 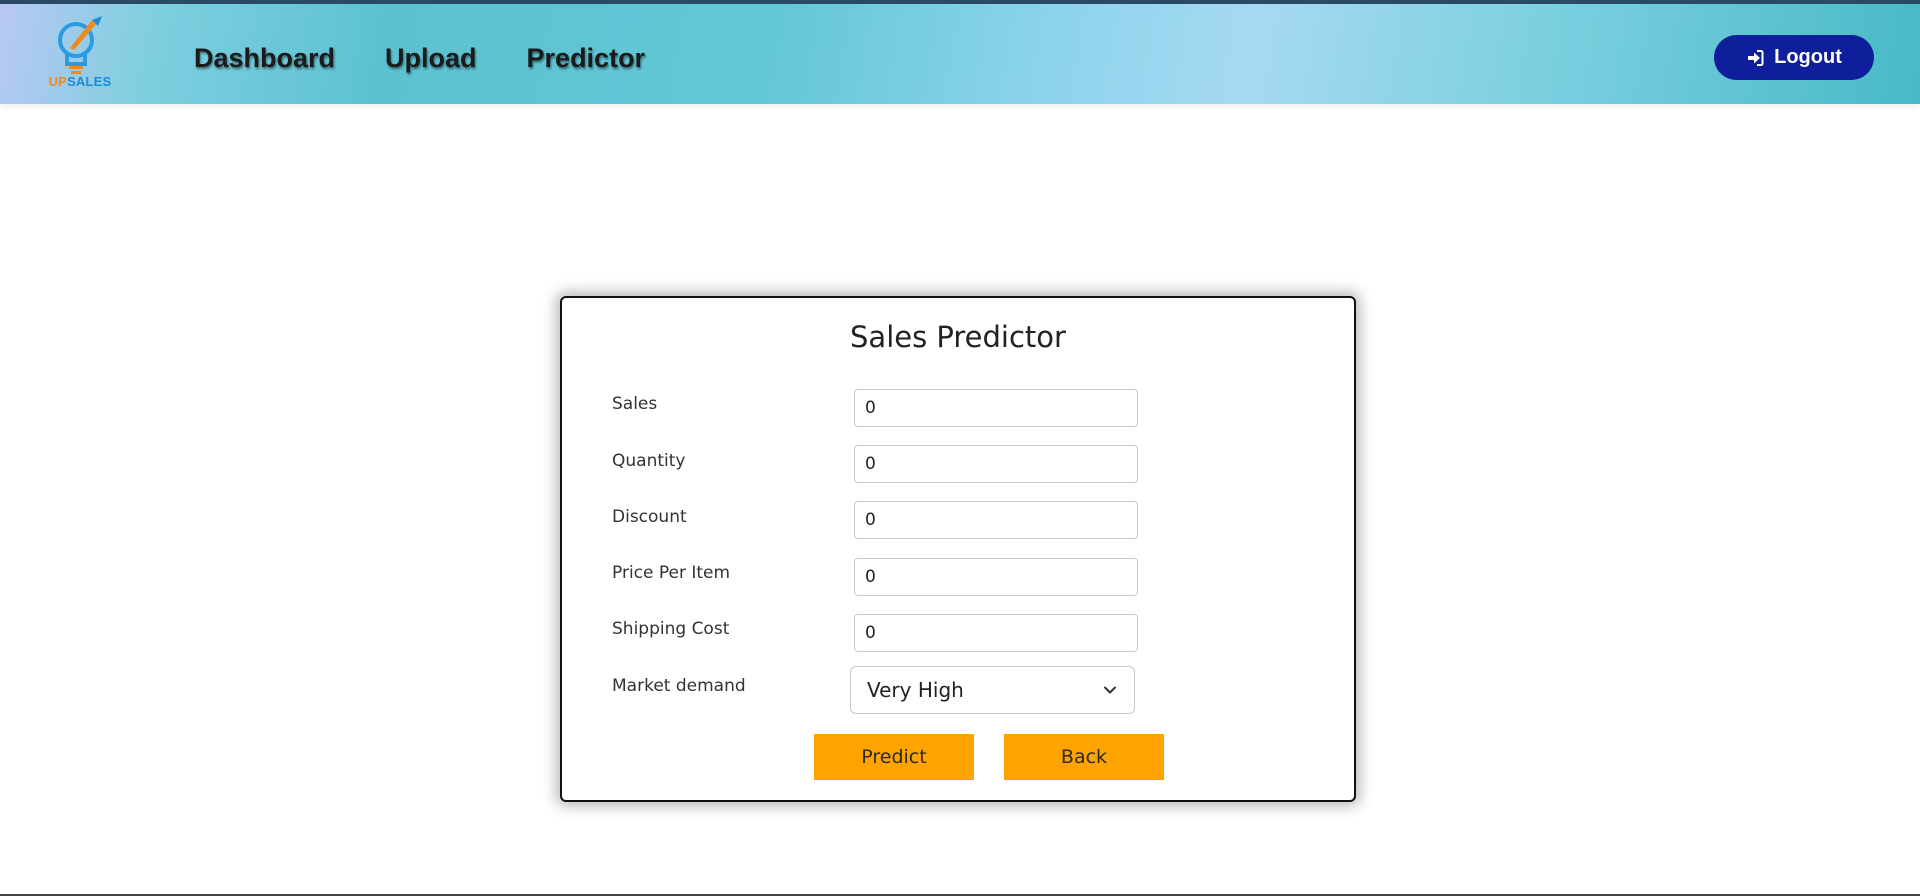 What do you see at coordinates (1084, 757) in the screenshot?
I see `back-button: Back` at bounding box center [1084, 757].